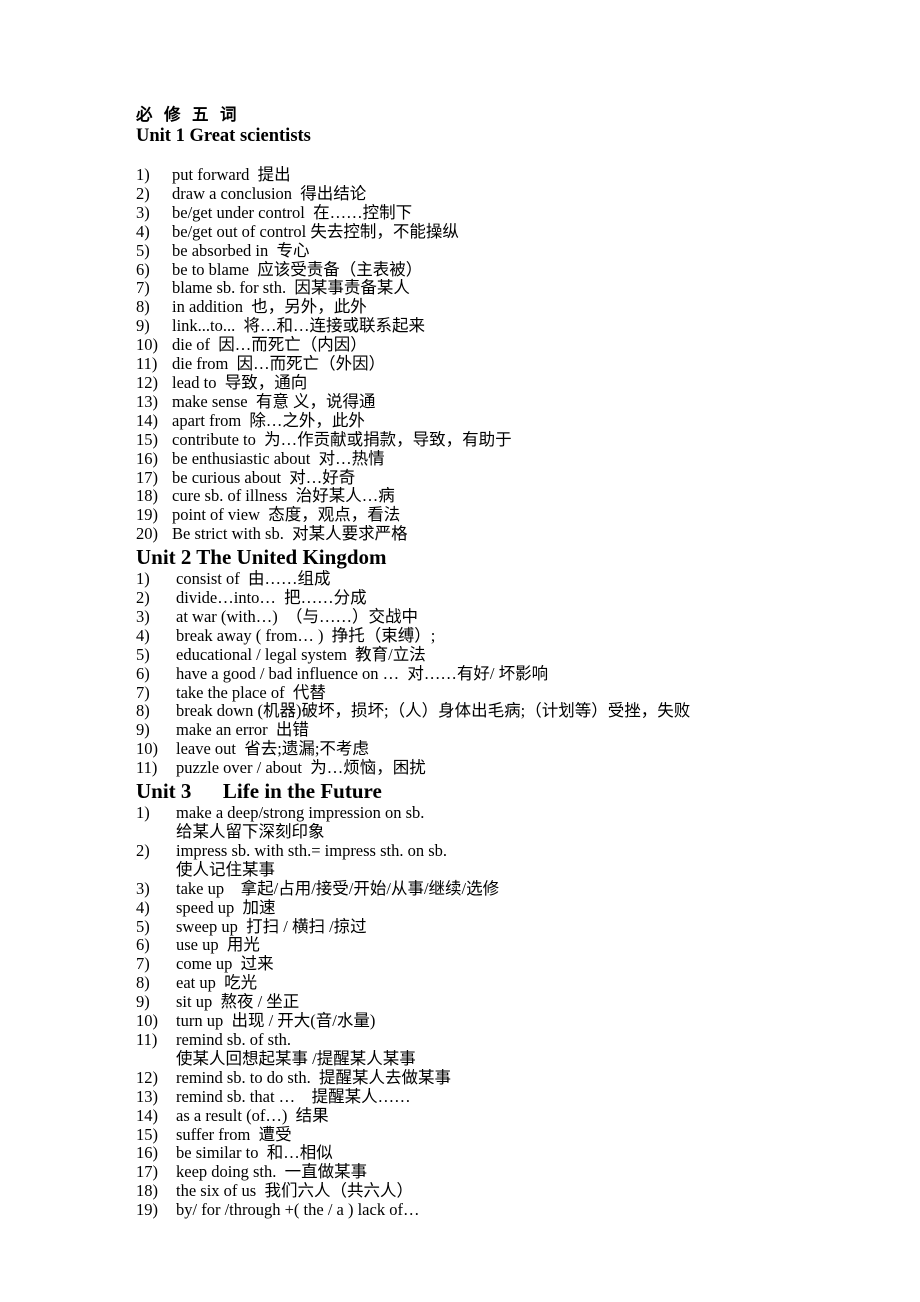  What do you see at coordinates (506, 1135) in the screenshot?
I see `phrase-item: 15) suffer from 遭受` at bounding box center [506, 1135].